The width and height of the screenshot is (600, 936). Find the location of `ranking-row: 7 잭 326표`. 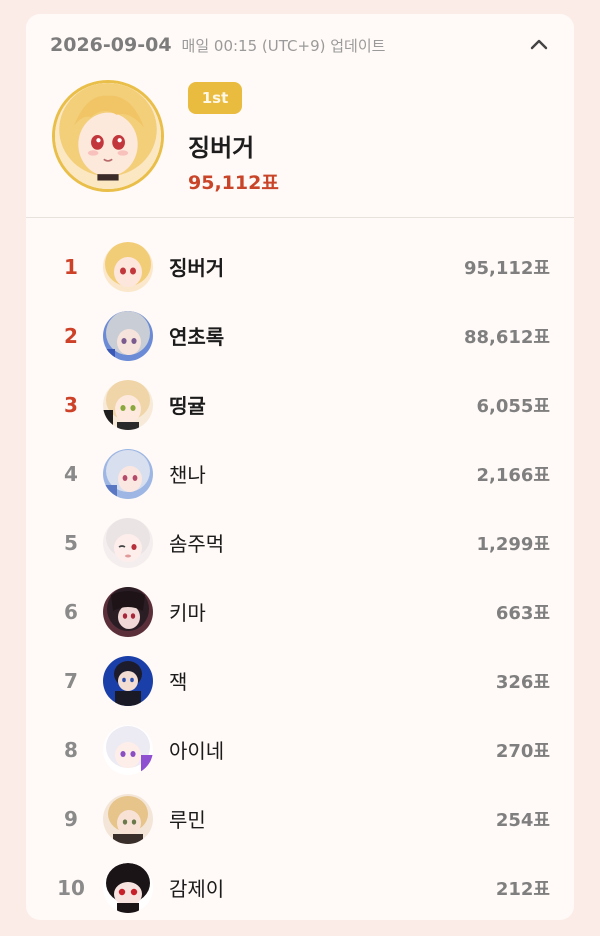

ranking-row: 7 잭 326표 is located at coordinates (300, 680).